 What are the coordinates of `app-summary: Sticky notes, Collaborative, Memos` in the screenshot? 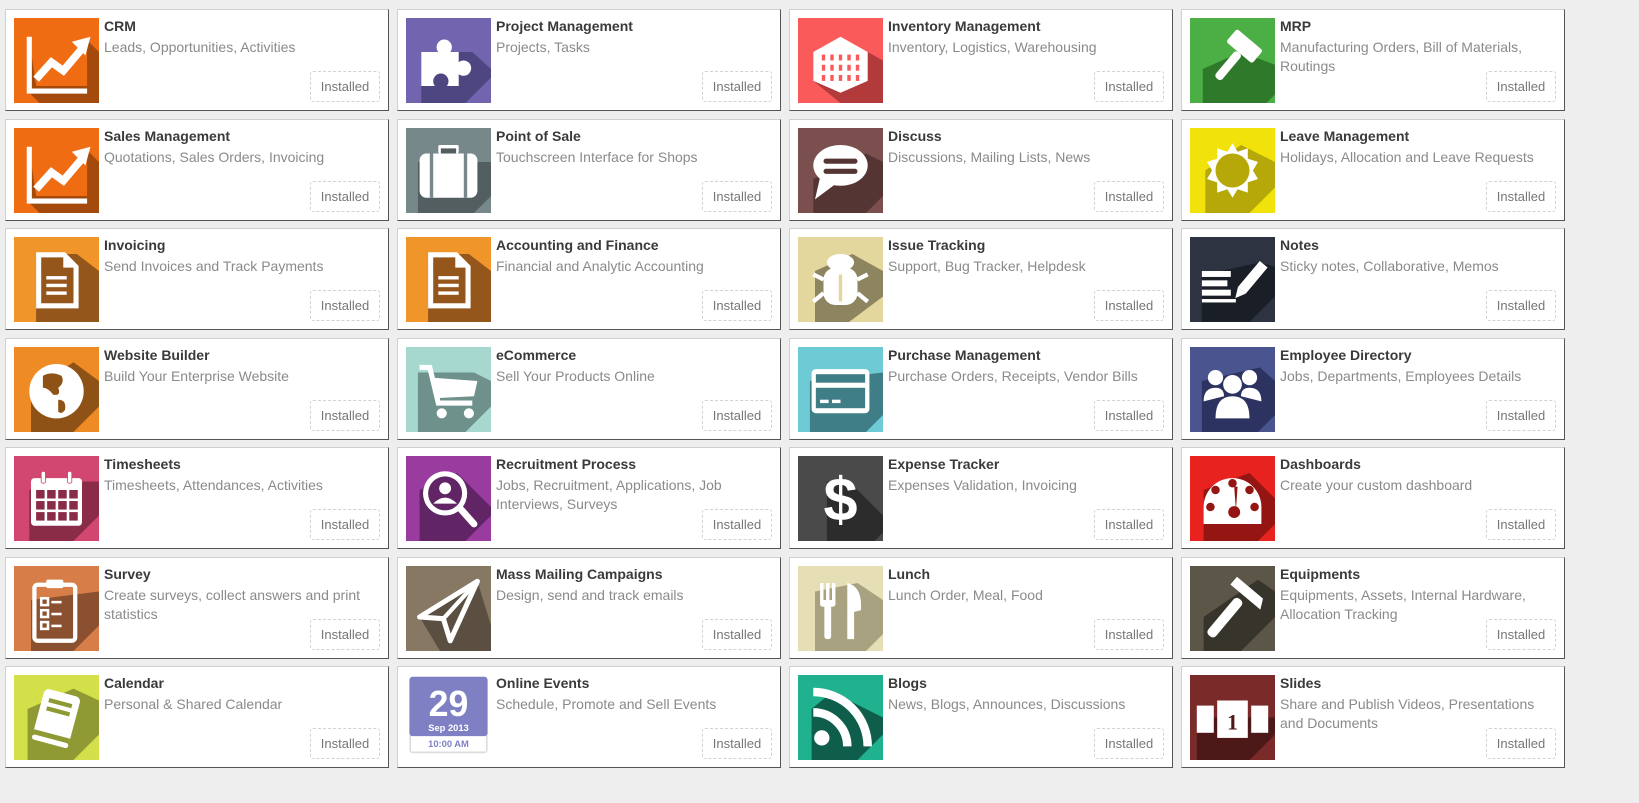 It's located at (1389, 266).